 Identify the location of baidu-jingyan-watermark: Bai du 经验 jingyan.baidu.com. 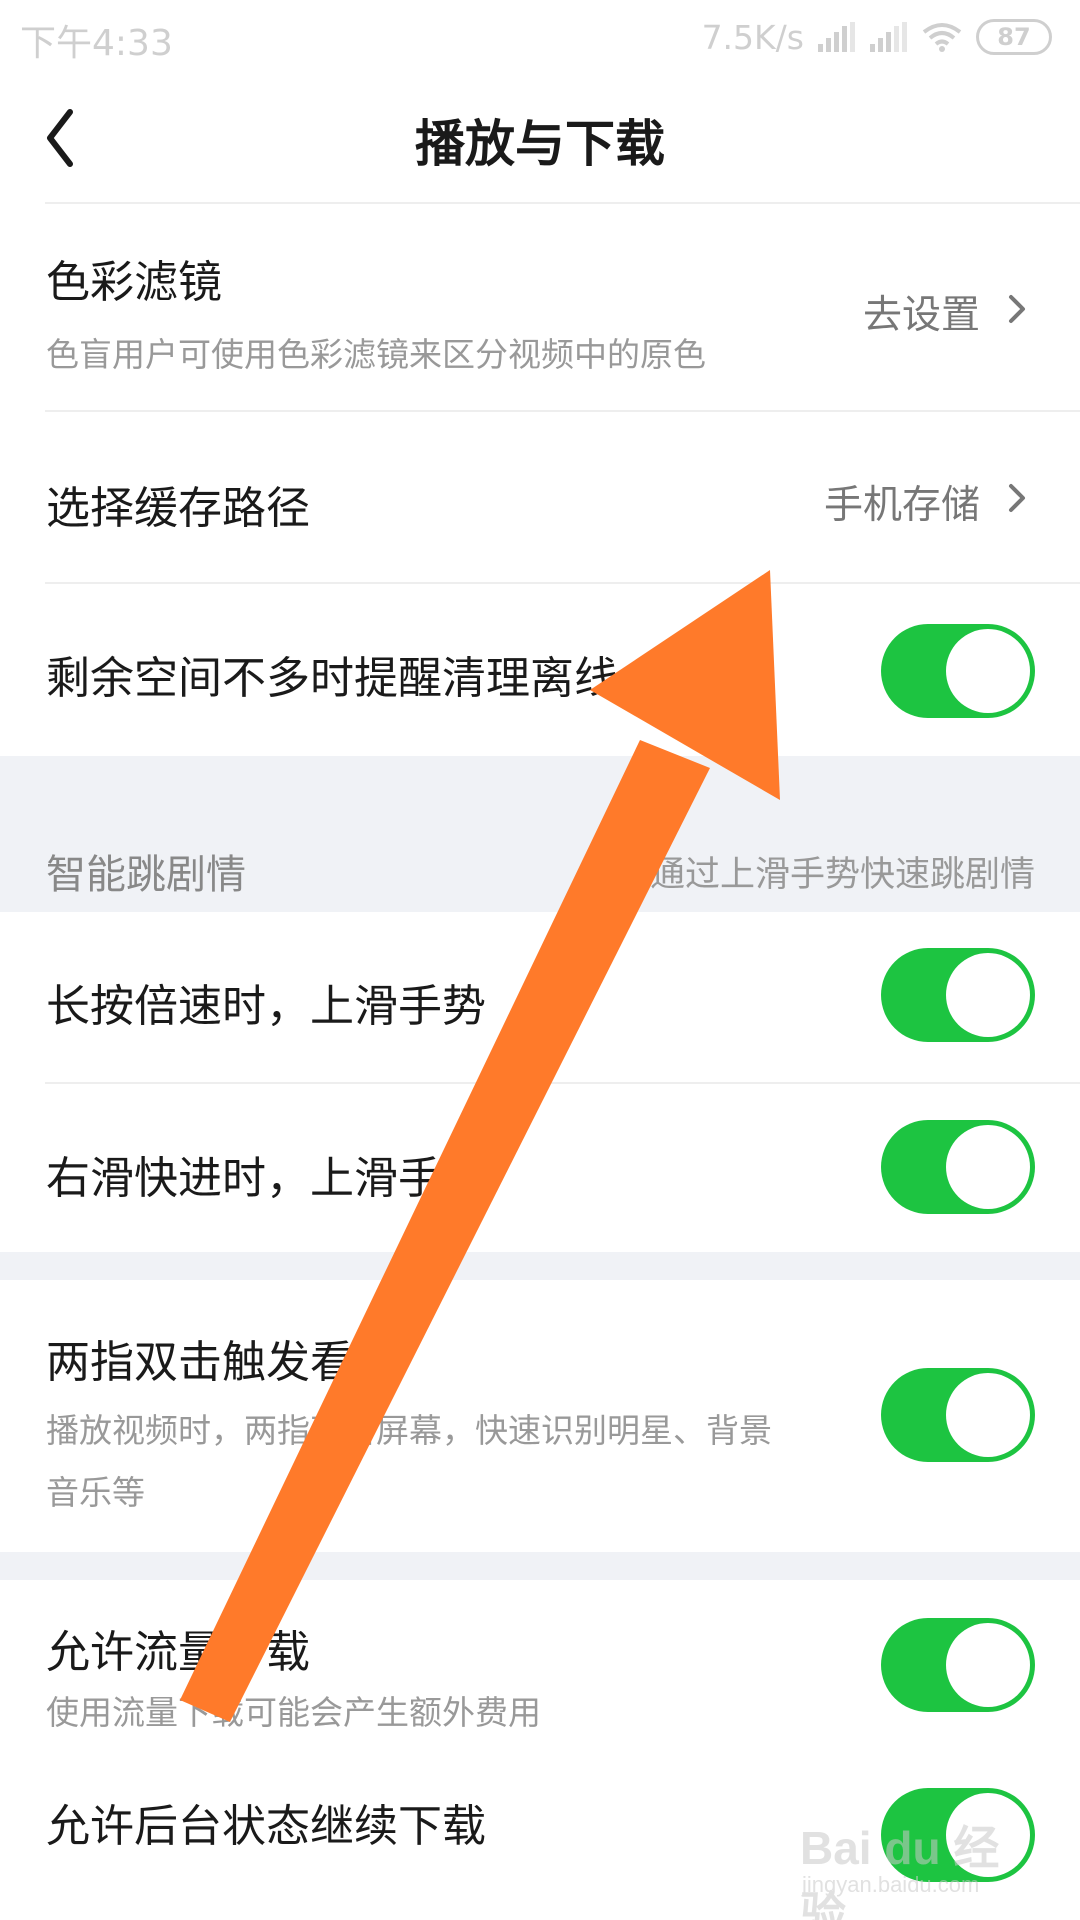
(910, 1866).